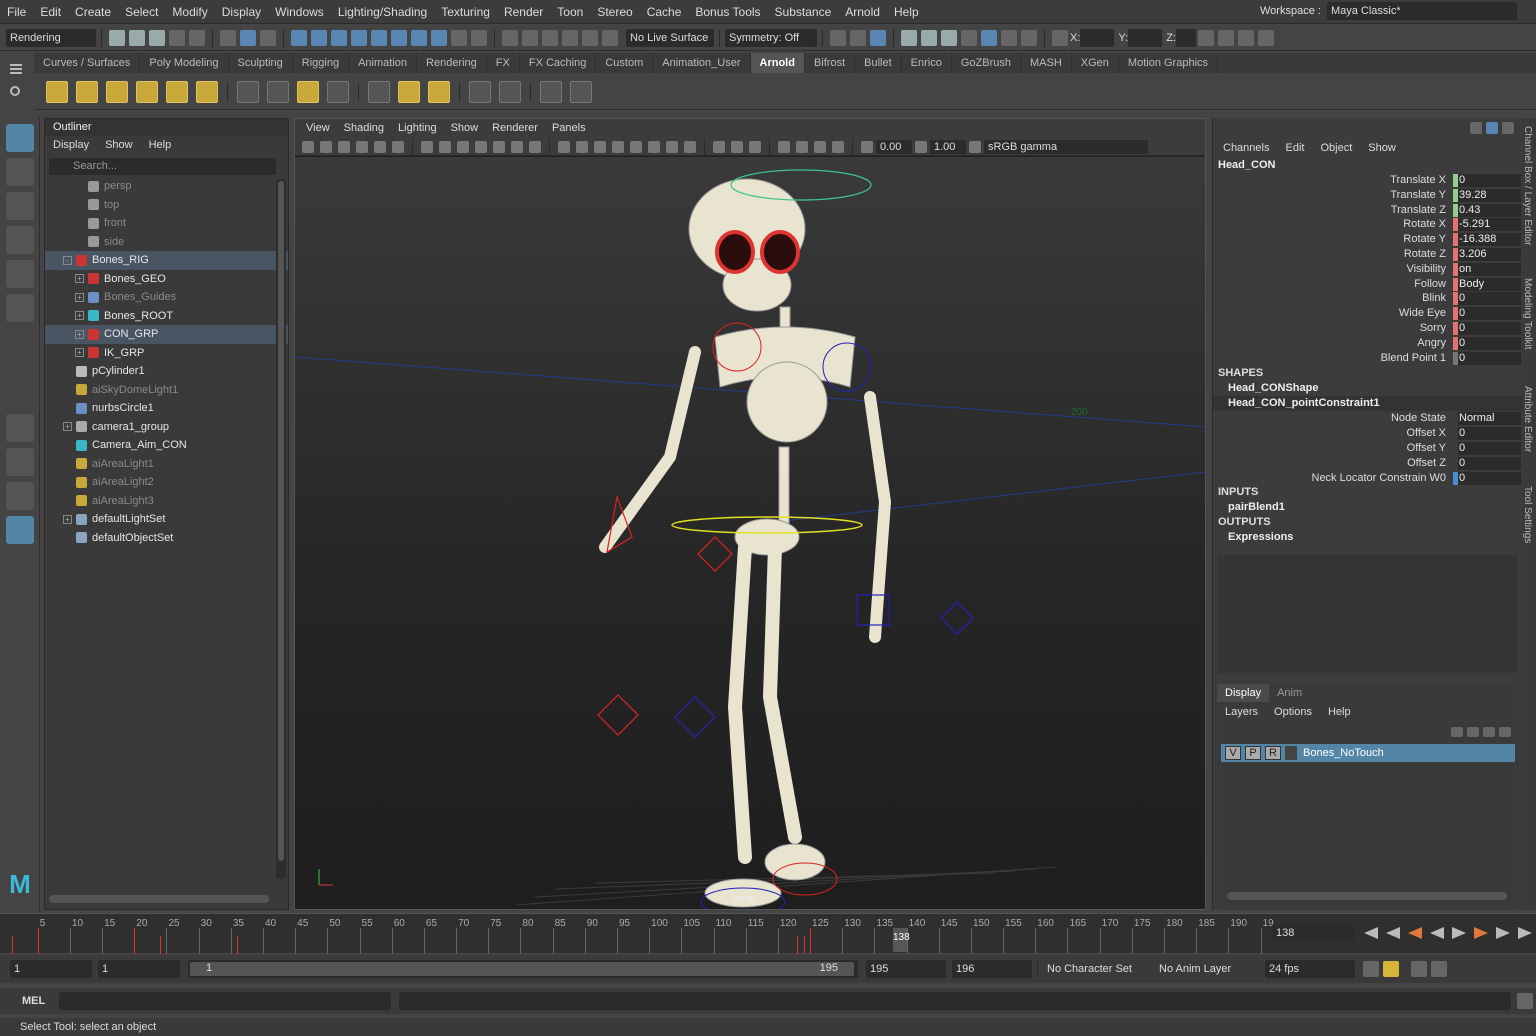 This screenshot has width=1536, height=1036. What do you see at coordinates (166, 519) in the screenshot?
I see `outliner-item-defaultlightset: + defaultLightSet` at bounding box center [166, 519].